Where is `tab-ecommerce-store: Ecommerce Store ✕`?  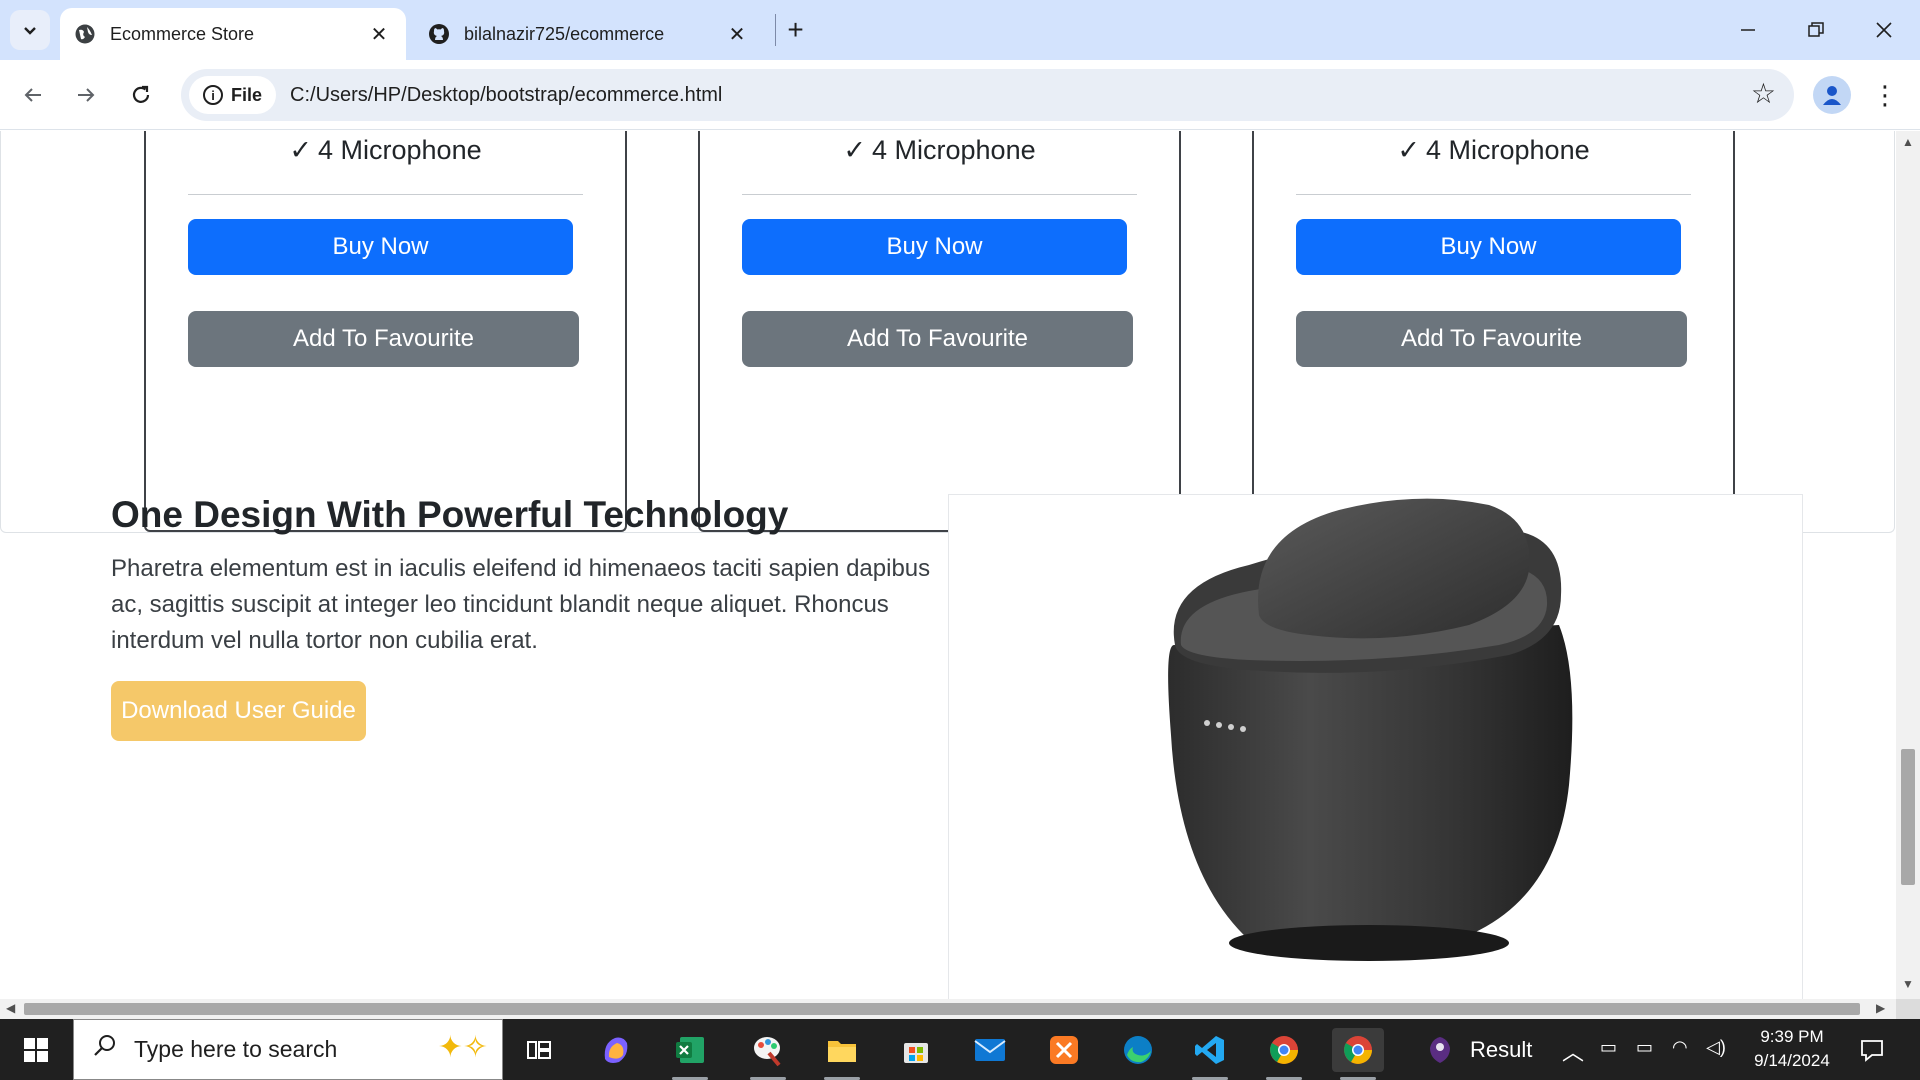
tab-ecommerce-store: Ecommerce Store ✕ is located at coordinates (233, 34).